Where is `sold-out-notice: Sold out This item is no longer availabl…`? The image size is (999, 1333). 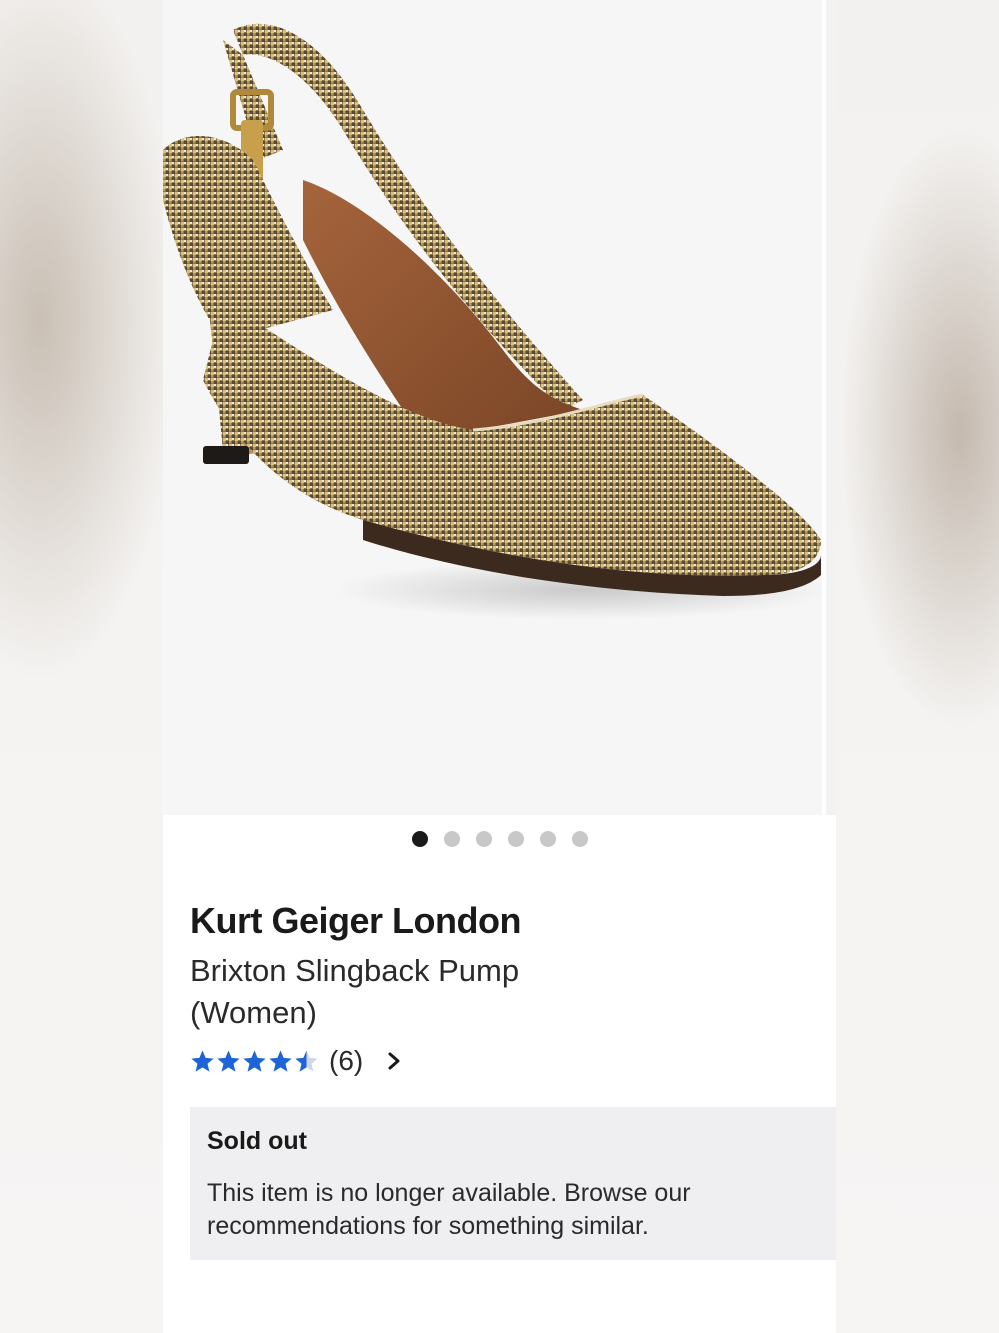 sold-out-notice: Sold out This item is no longer availabl… is located at coordinates (513, 1183).